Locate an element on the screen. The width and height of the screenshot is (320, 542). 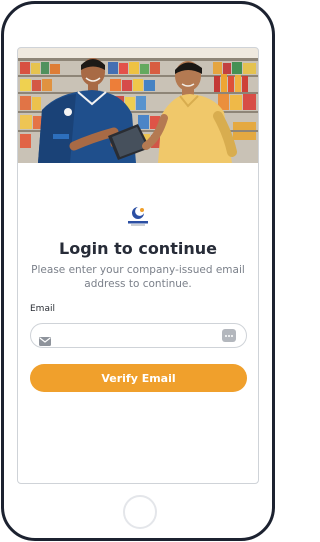
email-label: Email is located at coordinates (42, 309).